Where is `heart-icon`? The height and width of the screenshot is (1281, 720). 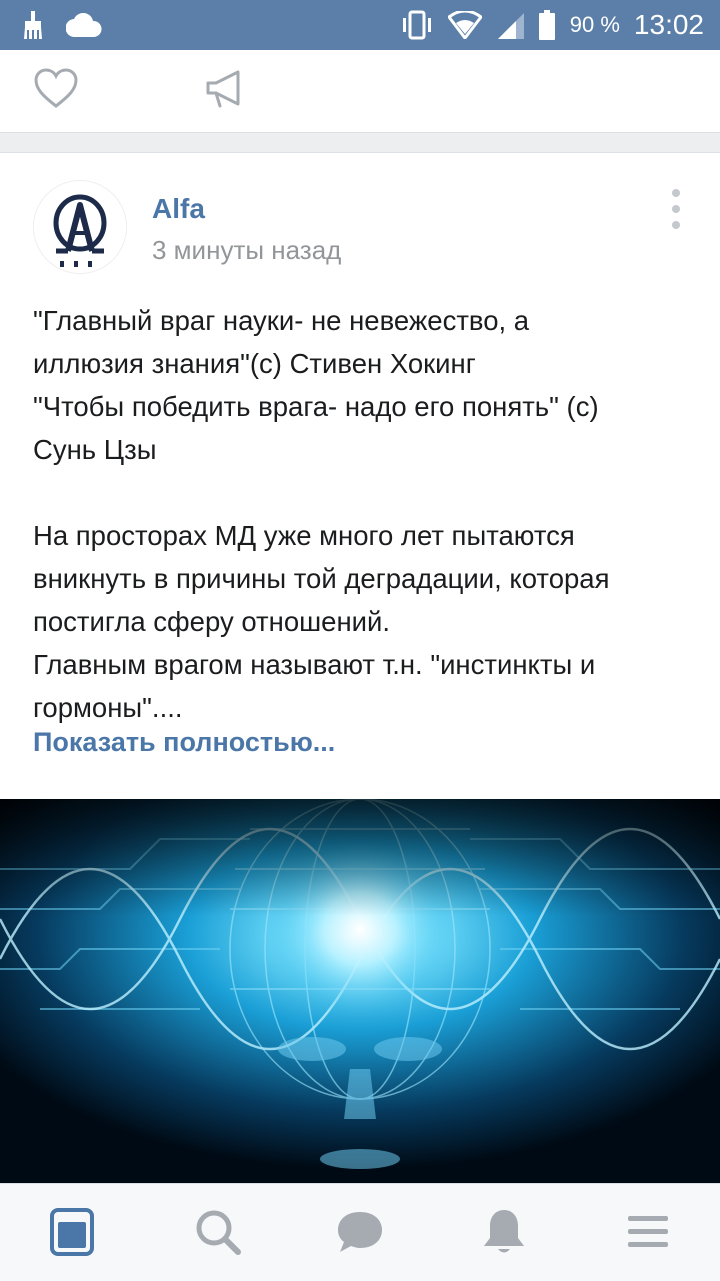
heart-icon is located at coordinates (56, 89).